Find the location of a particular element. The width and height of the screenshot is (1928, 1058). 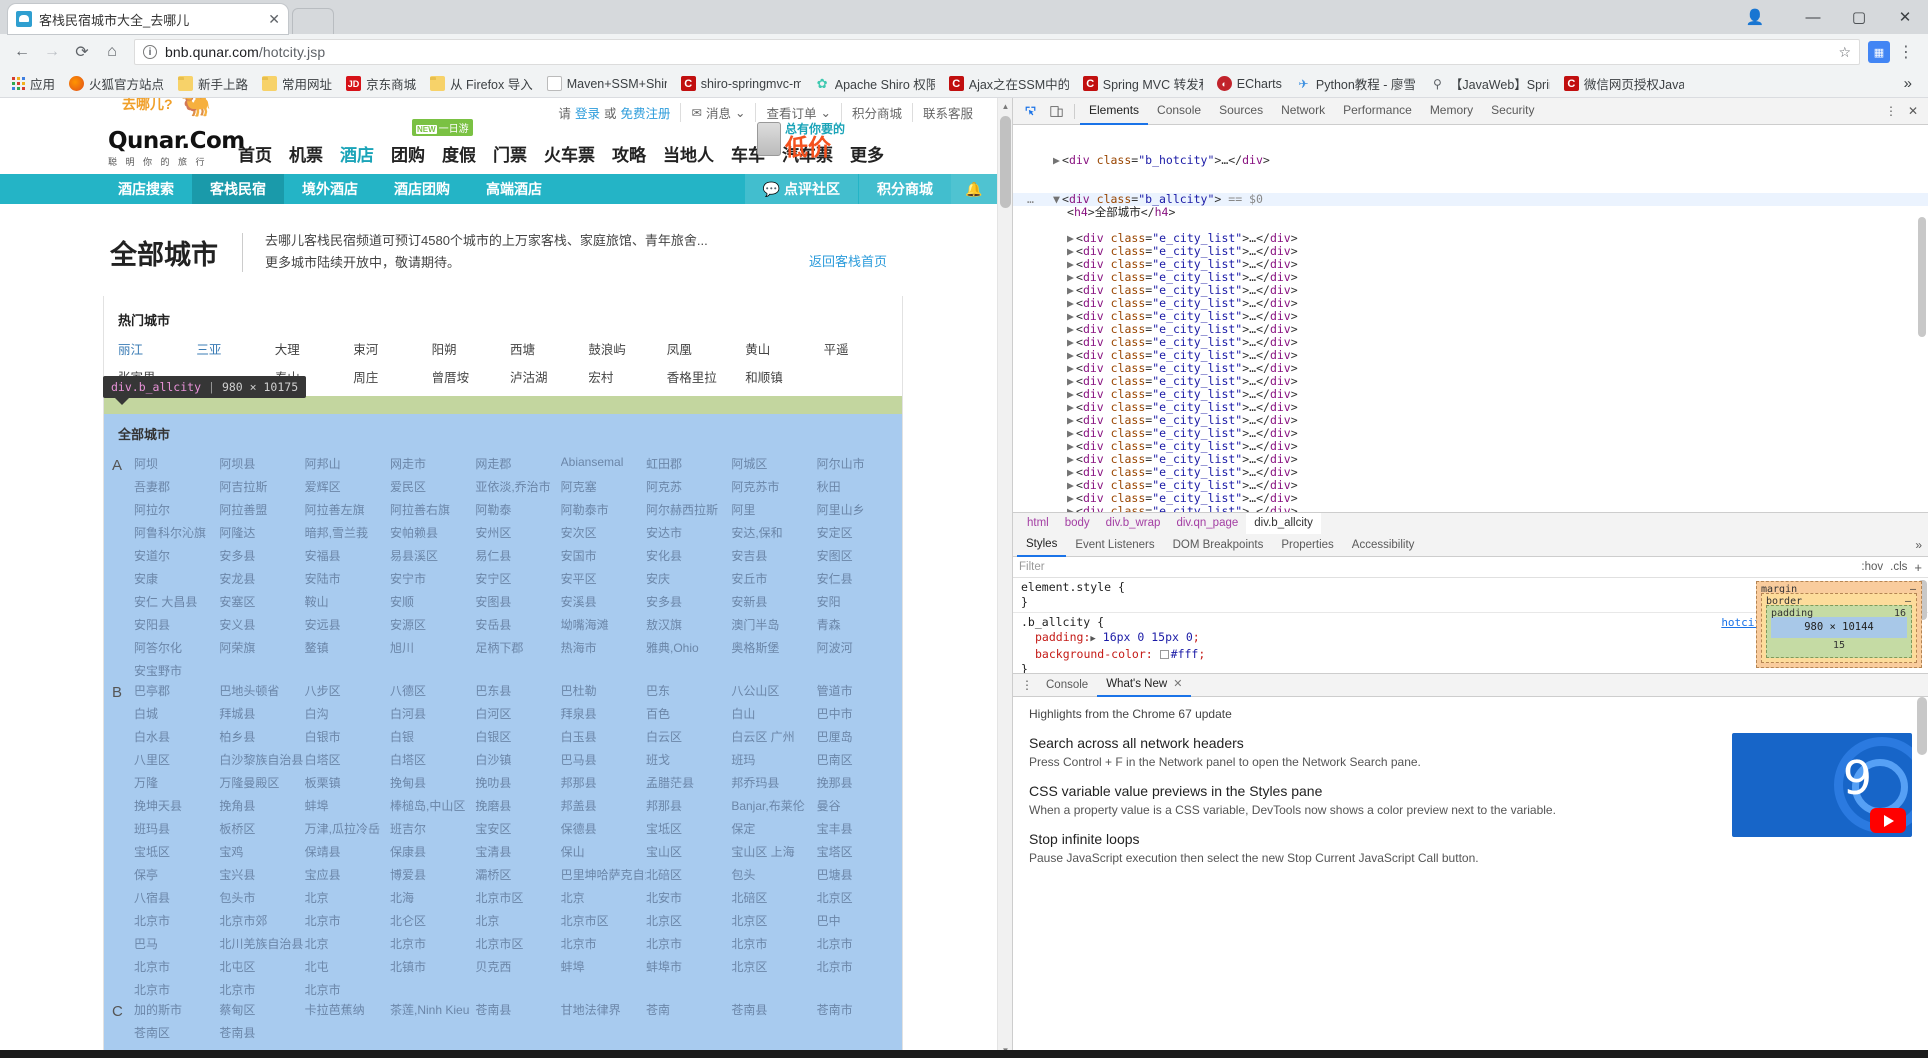

city-link: 保定 is located at coordinates (773, 828).